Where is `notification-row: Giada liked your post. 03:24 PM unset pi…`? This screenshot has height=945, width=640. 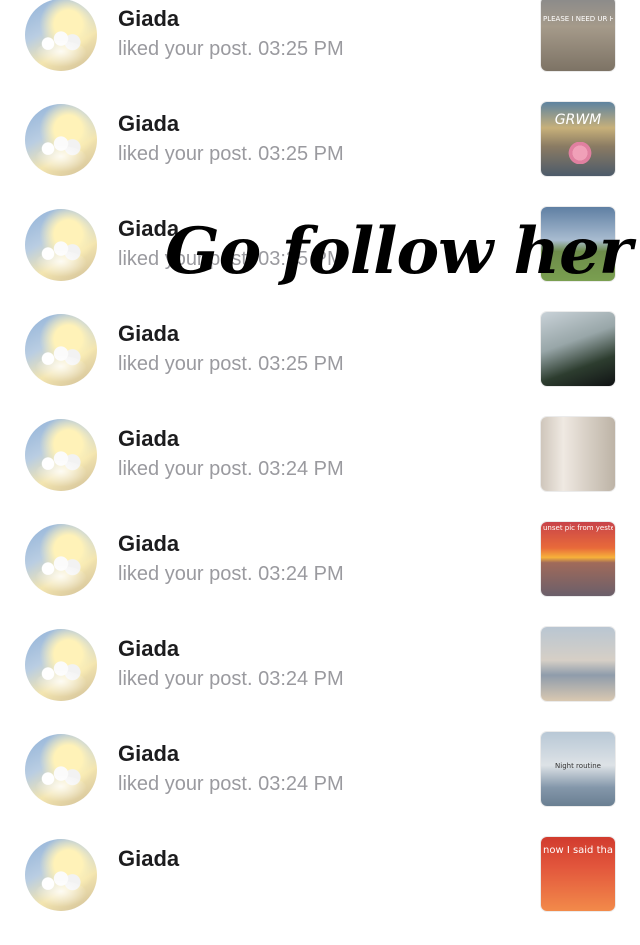
notification-row: Giada liked your post. 03:24 PM unset pi… is located at coordinates (320, 576).